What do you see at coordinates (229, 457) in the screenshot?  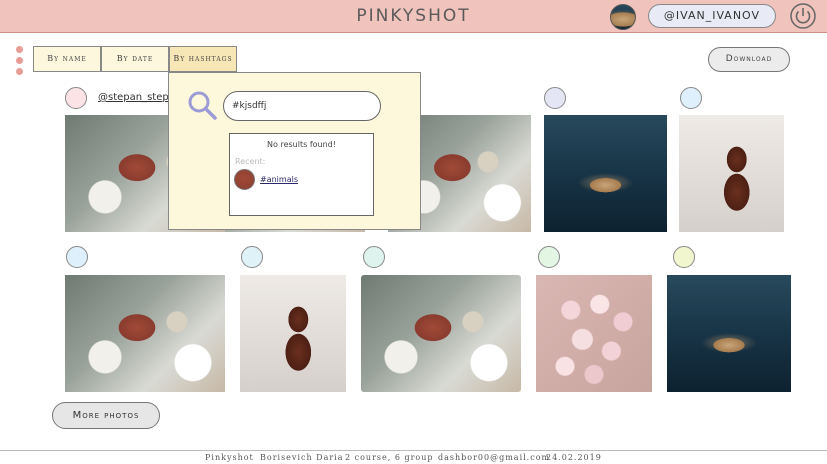 I see `footer-app: Pinkyshot` at bounding box center [229, 457].